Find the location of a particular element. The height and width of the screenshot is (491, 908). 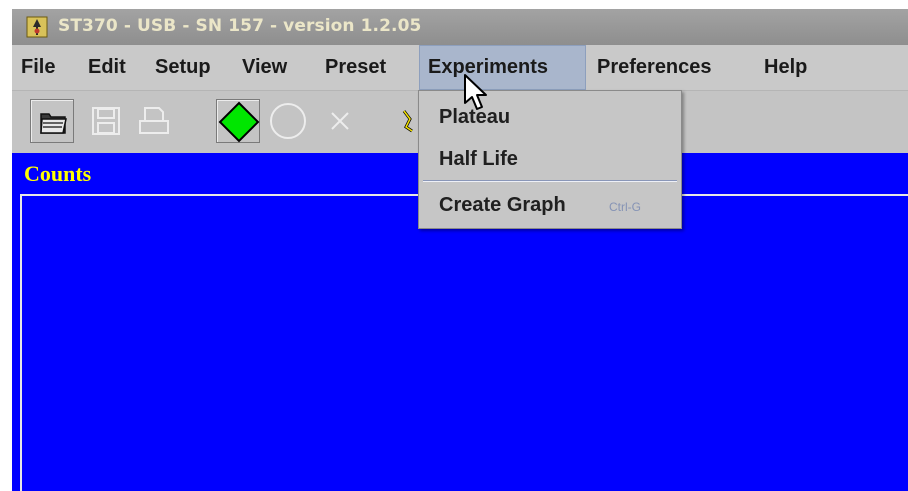

menu-item-create-graph: Create Graph Ctrl-G is located at coordinates (550, 205).